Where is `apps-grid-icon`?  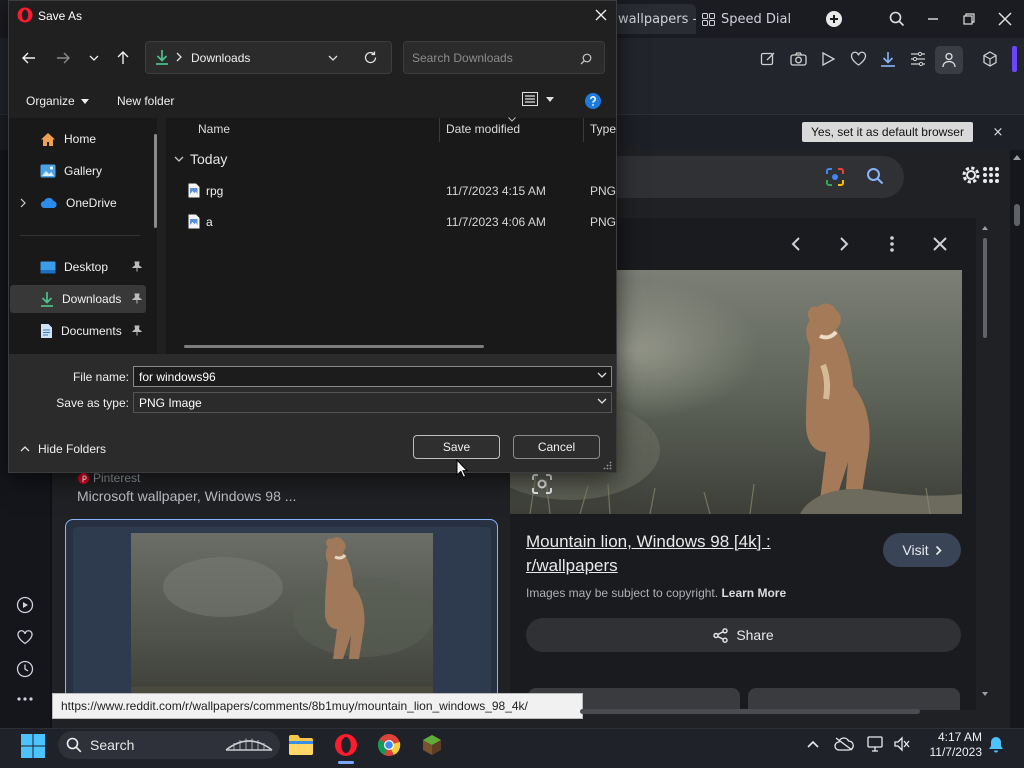 apps-grid-icon is located at coordinates (991, 175).